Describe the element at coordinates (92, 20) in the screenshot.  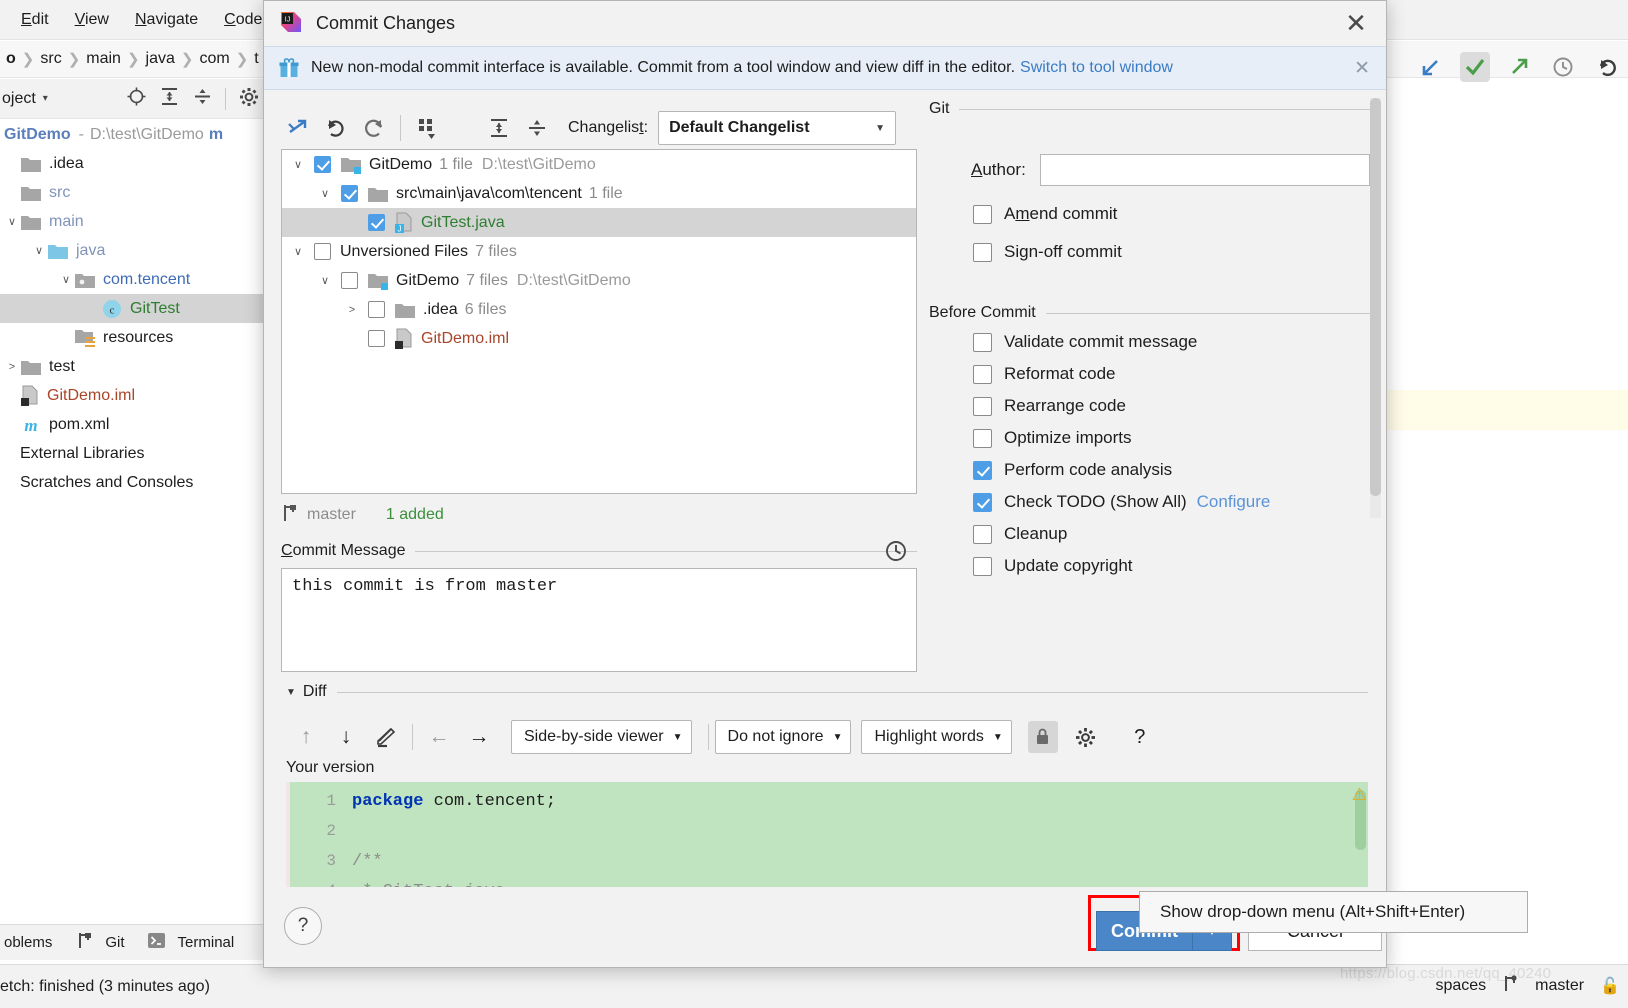
I see `menu-view: View` at that location.